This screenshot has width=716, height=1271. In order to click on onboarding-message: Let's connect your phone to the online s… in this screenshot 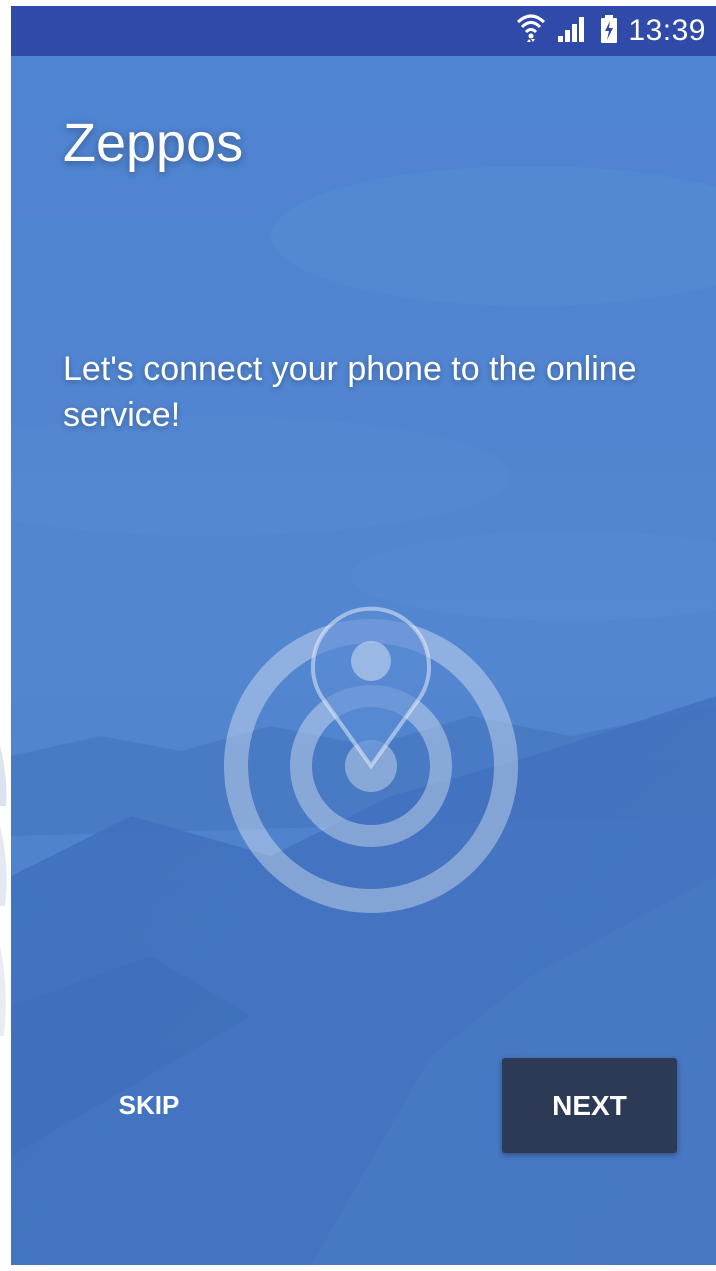, I will do `click(350, 392)`.